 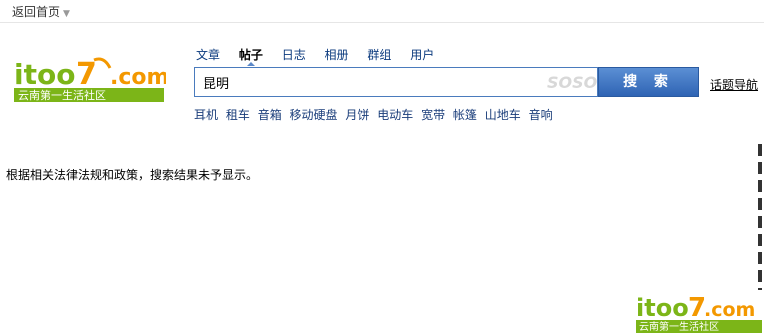 What do you see at coordinates (572, 82) in the screenshot?
I see `soso-watermark: SOSO` at bounding box center [572, 82].